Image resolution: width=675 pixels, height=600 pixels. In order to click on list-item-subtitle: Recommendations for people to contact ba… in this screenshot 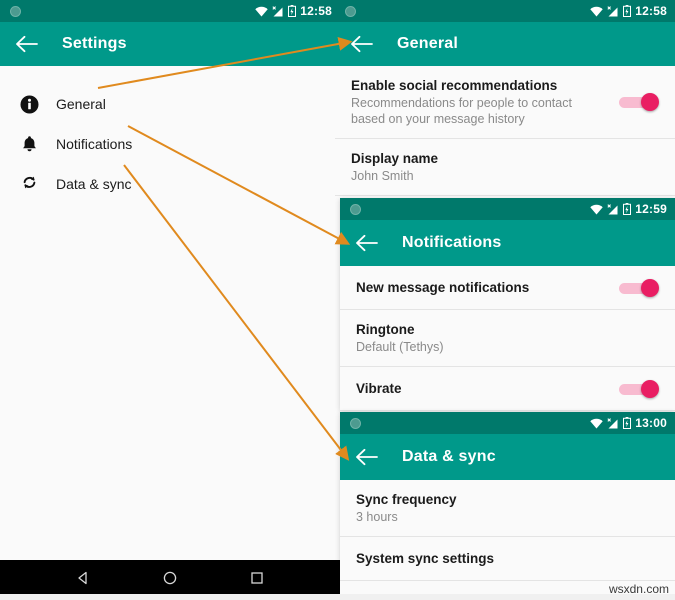, I will do `click(461, 111)`.